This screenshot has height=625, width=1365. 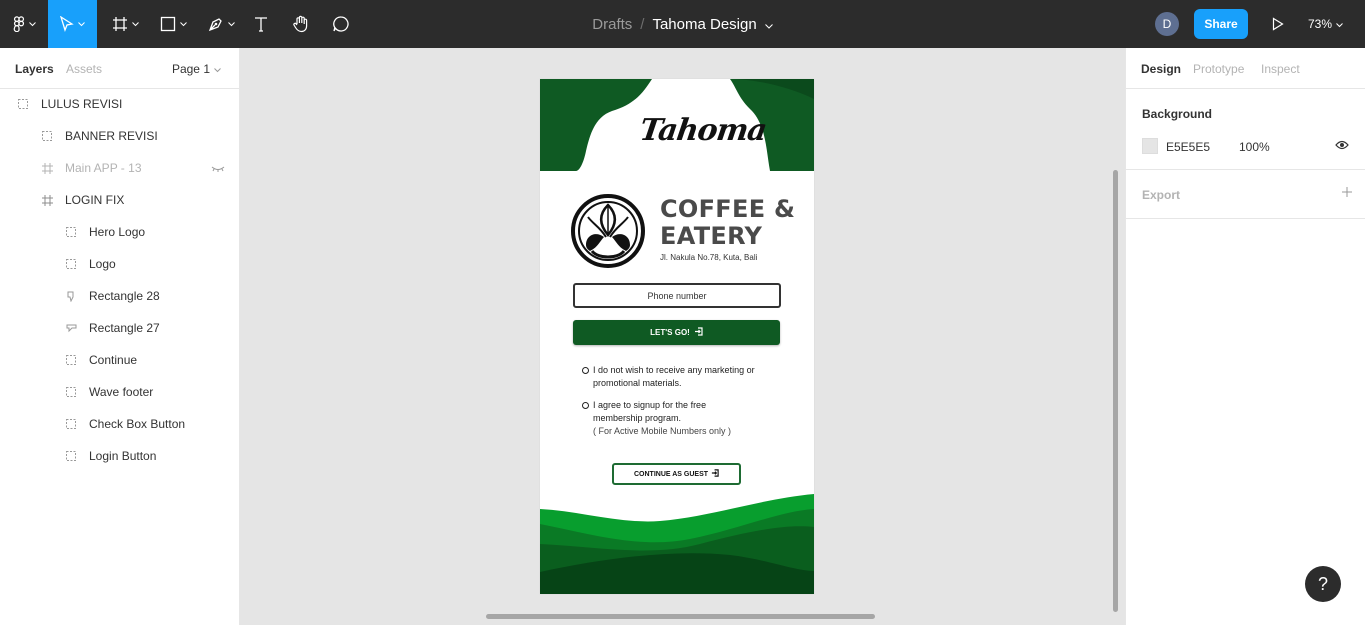 What do you see at coordinates (123, 456) in the screenshot?
I see `layer-label: Login Button` at bounding box center [123, 456].